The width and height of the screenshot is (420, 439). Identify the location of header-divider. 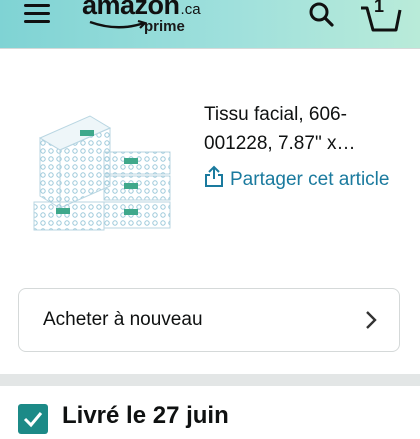
(210, 48).